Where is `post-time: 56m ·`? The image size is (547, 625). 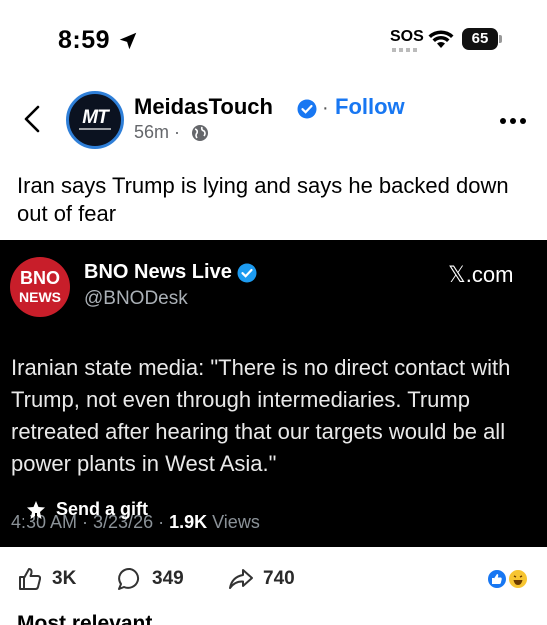 post-time: 56m · is located at coordinates (157, 132).